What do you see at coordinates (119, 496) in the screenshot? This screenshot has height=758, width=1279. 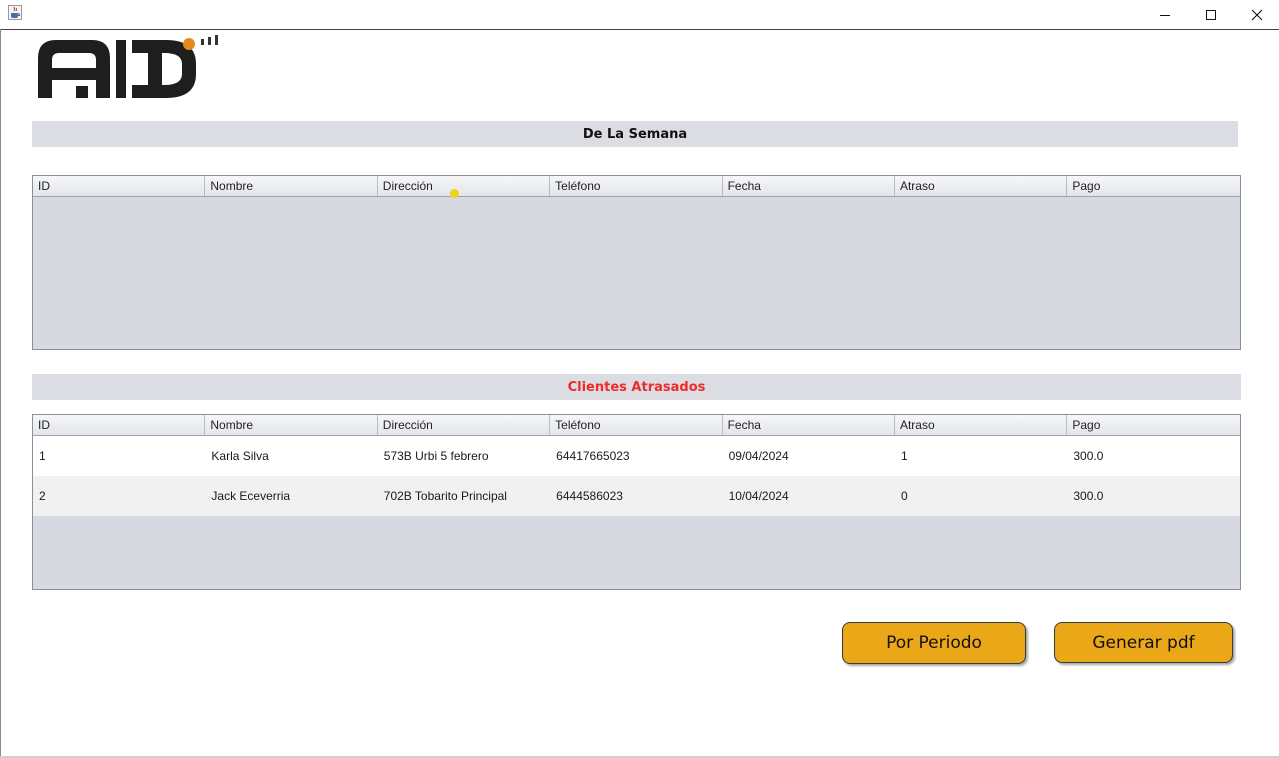 I see `cell-id: 2` at bounding box center [119, 496].